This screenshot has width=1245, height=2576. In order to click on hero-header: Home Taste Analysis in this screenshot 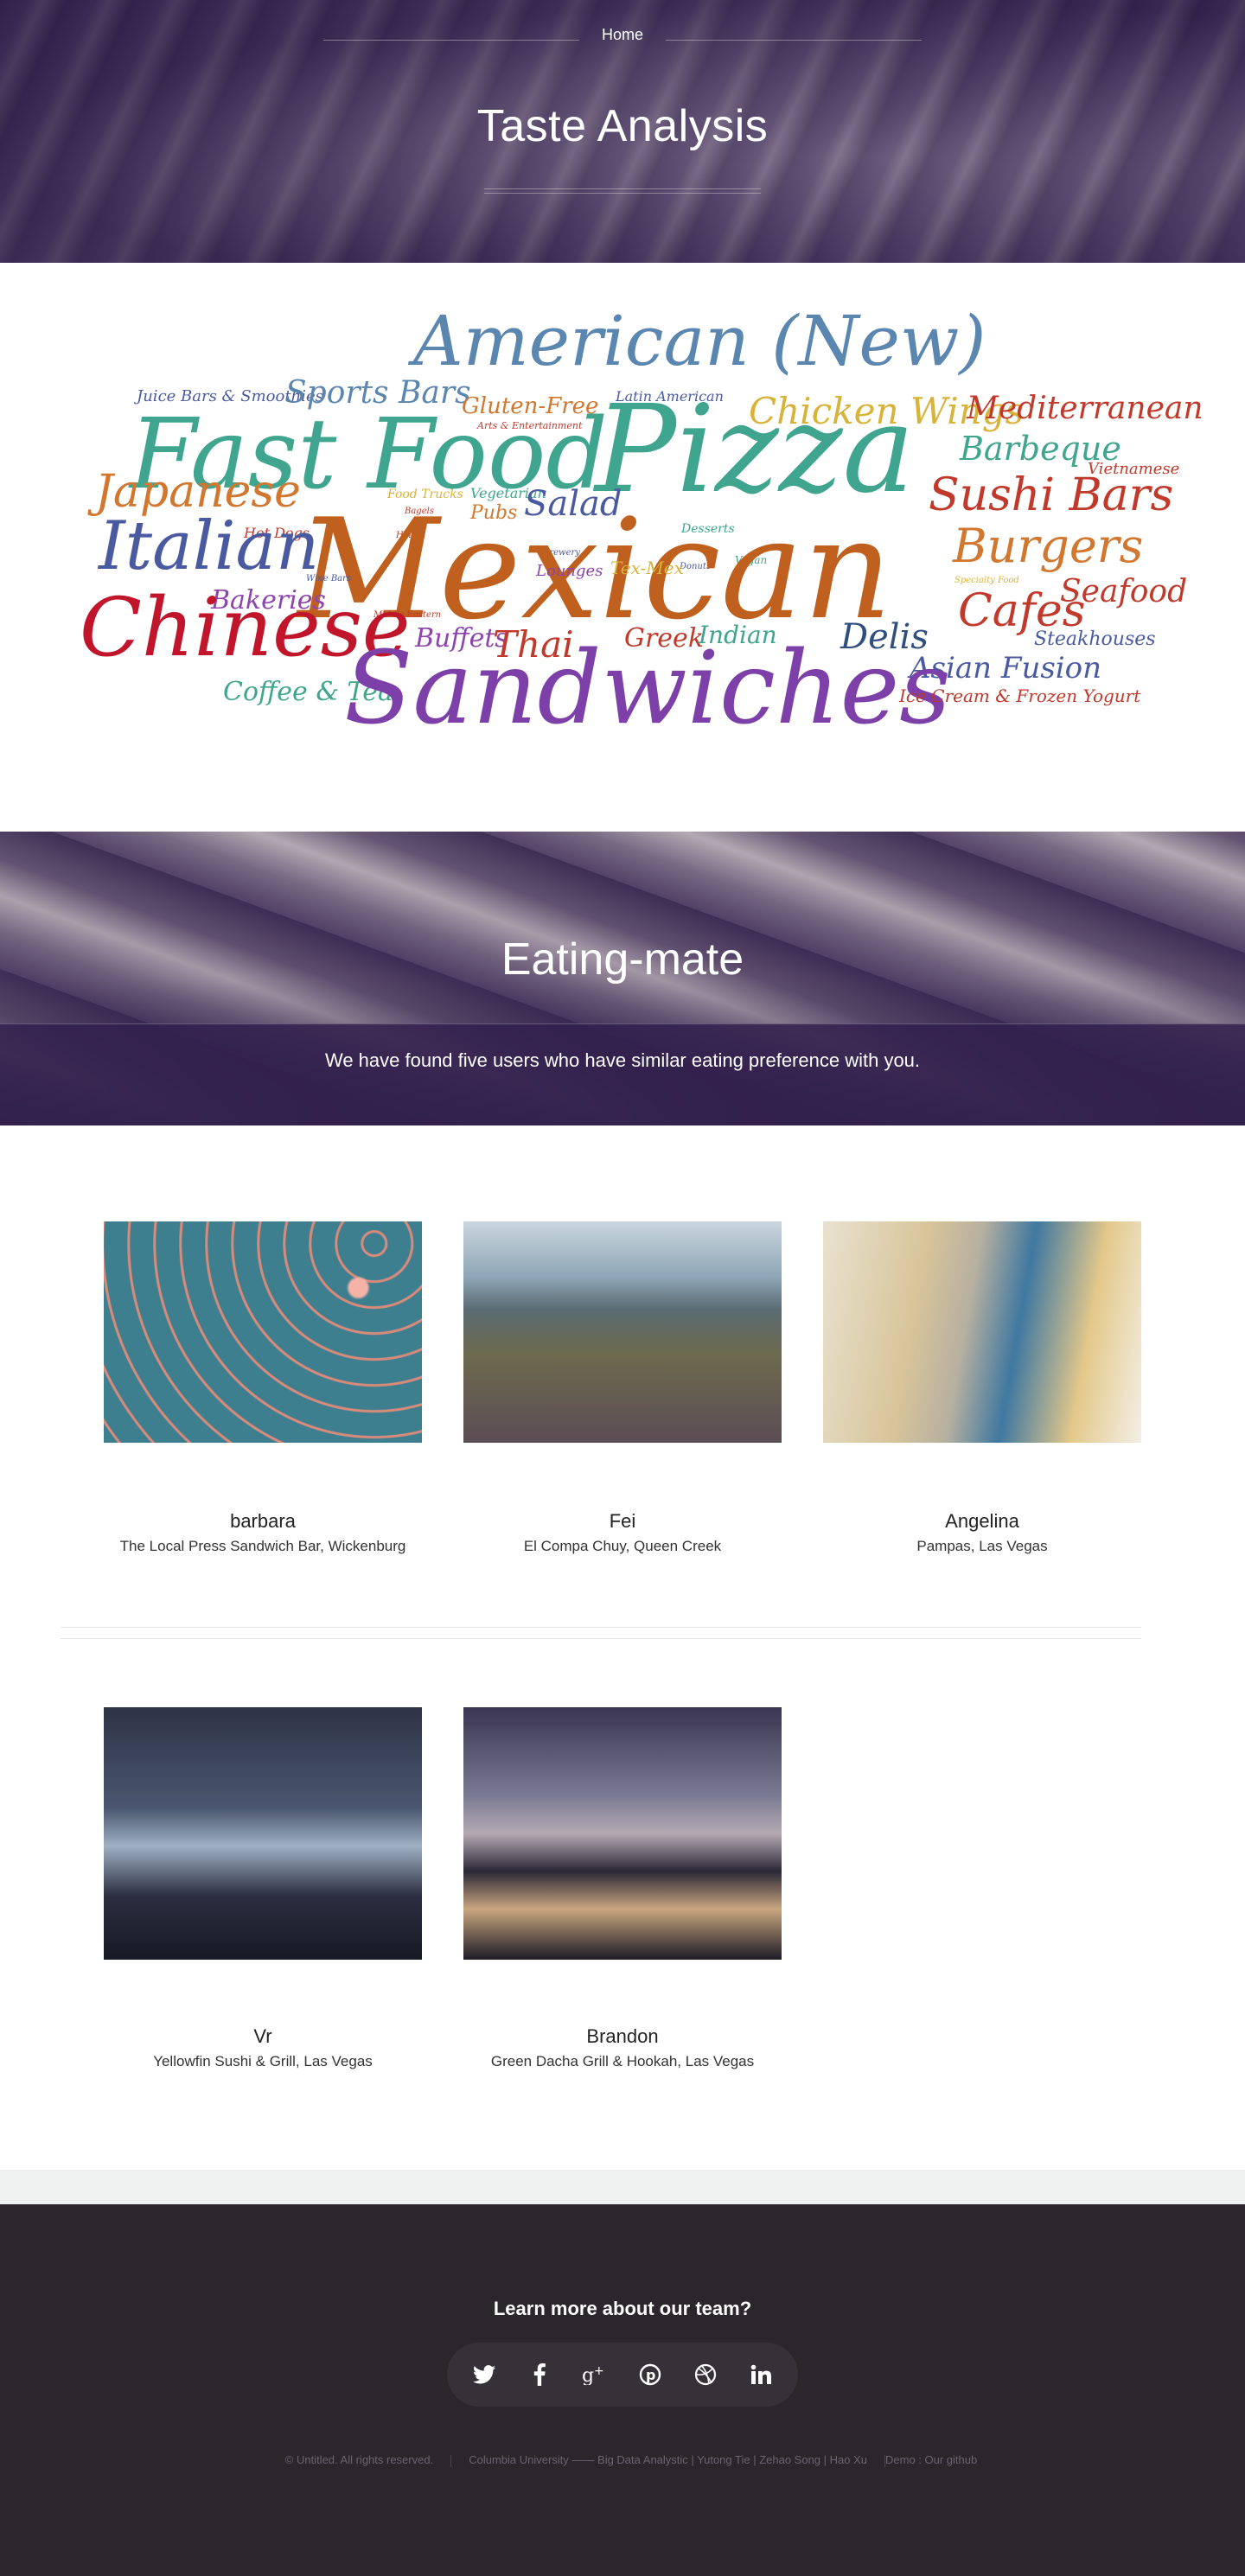, I will do `click(622, 131)`.